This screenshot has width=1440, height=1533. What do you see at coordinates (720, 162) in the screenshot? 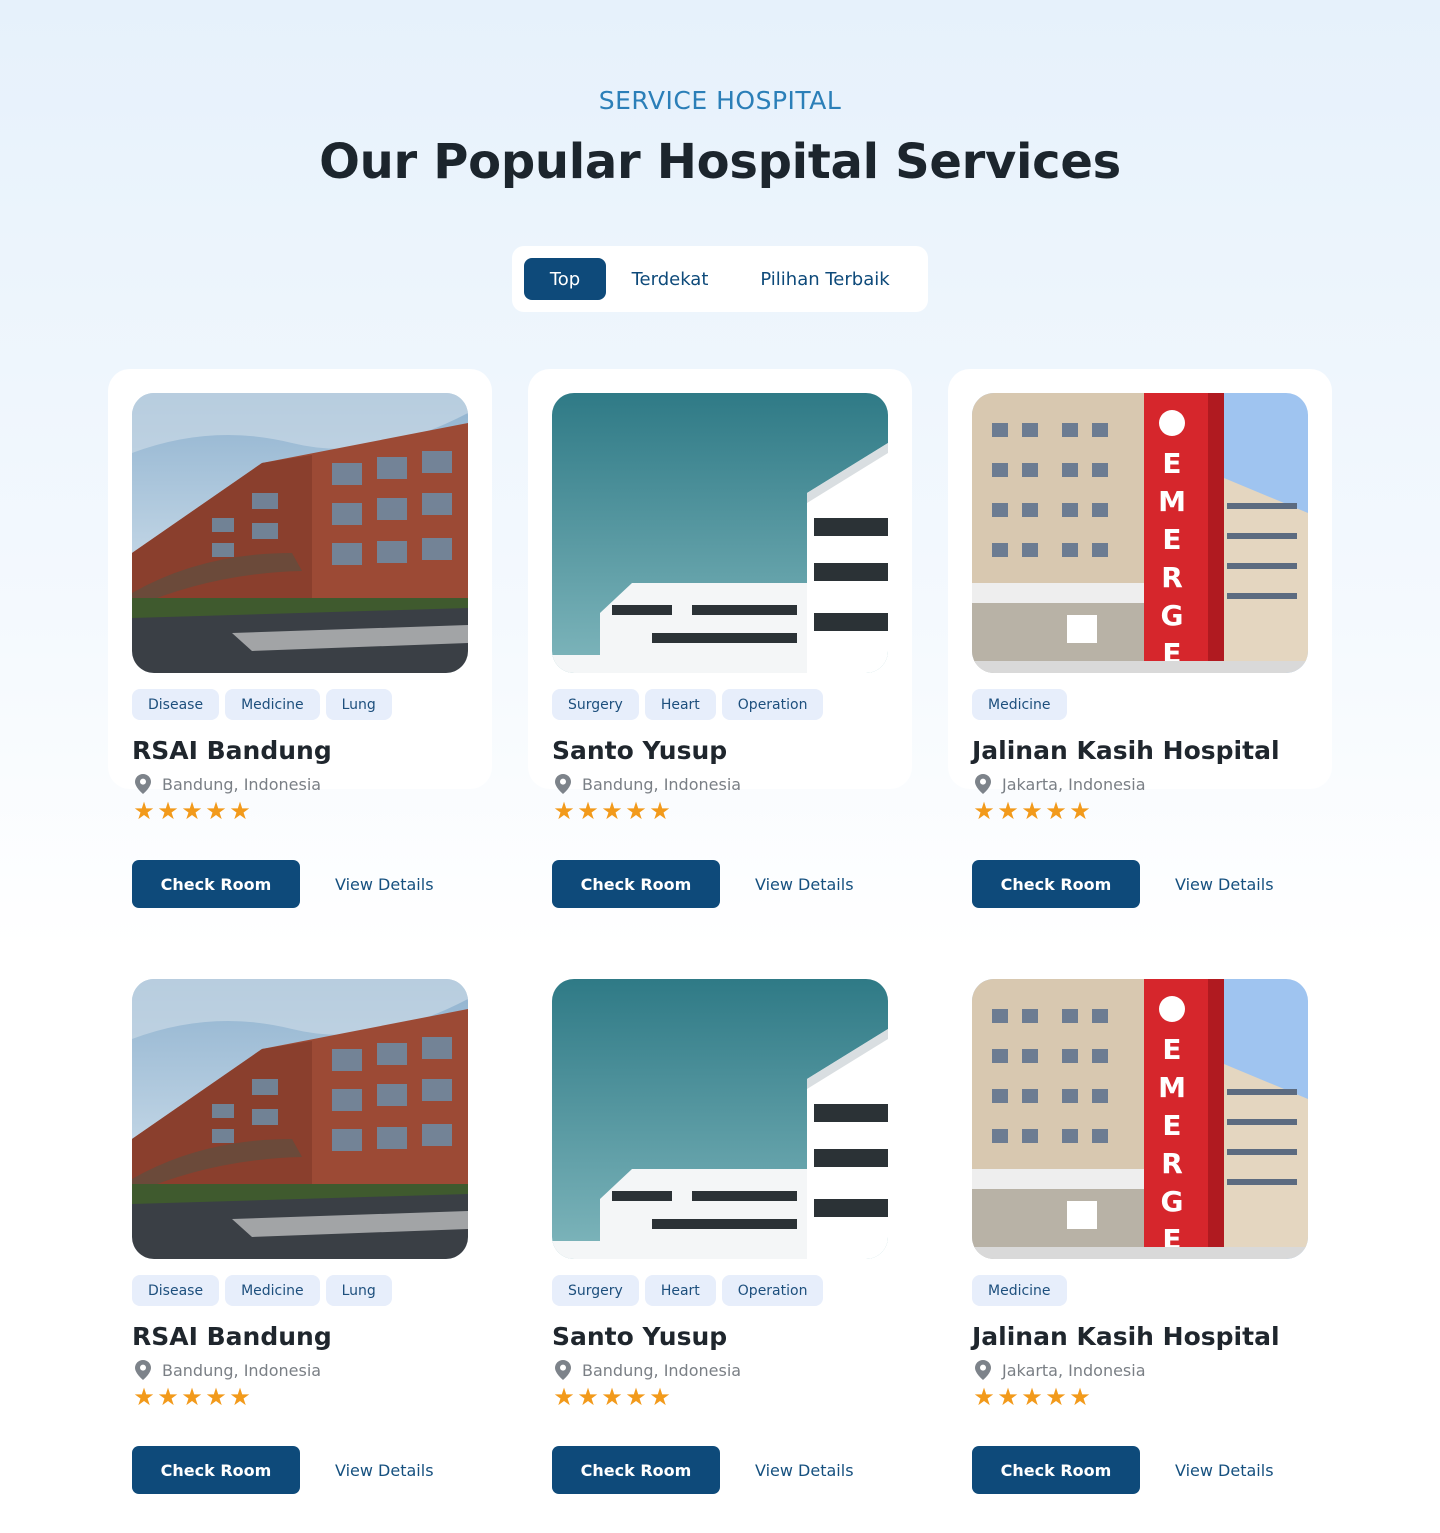
I see `section-title: Our Popular Hospital Services` at bounding box center [720, 162].